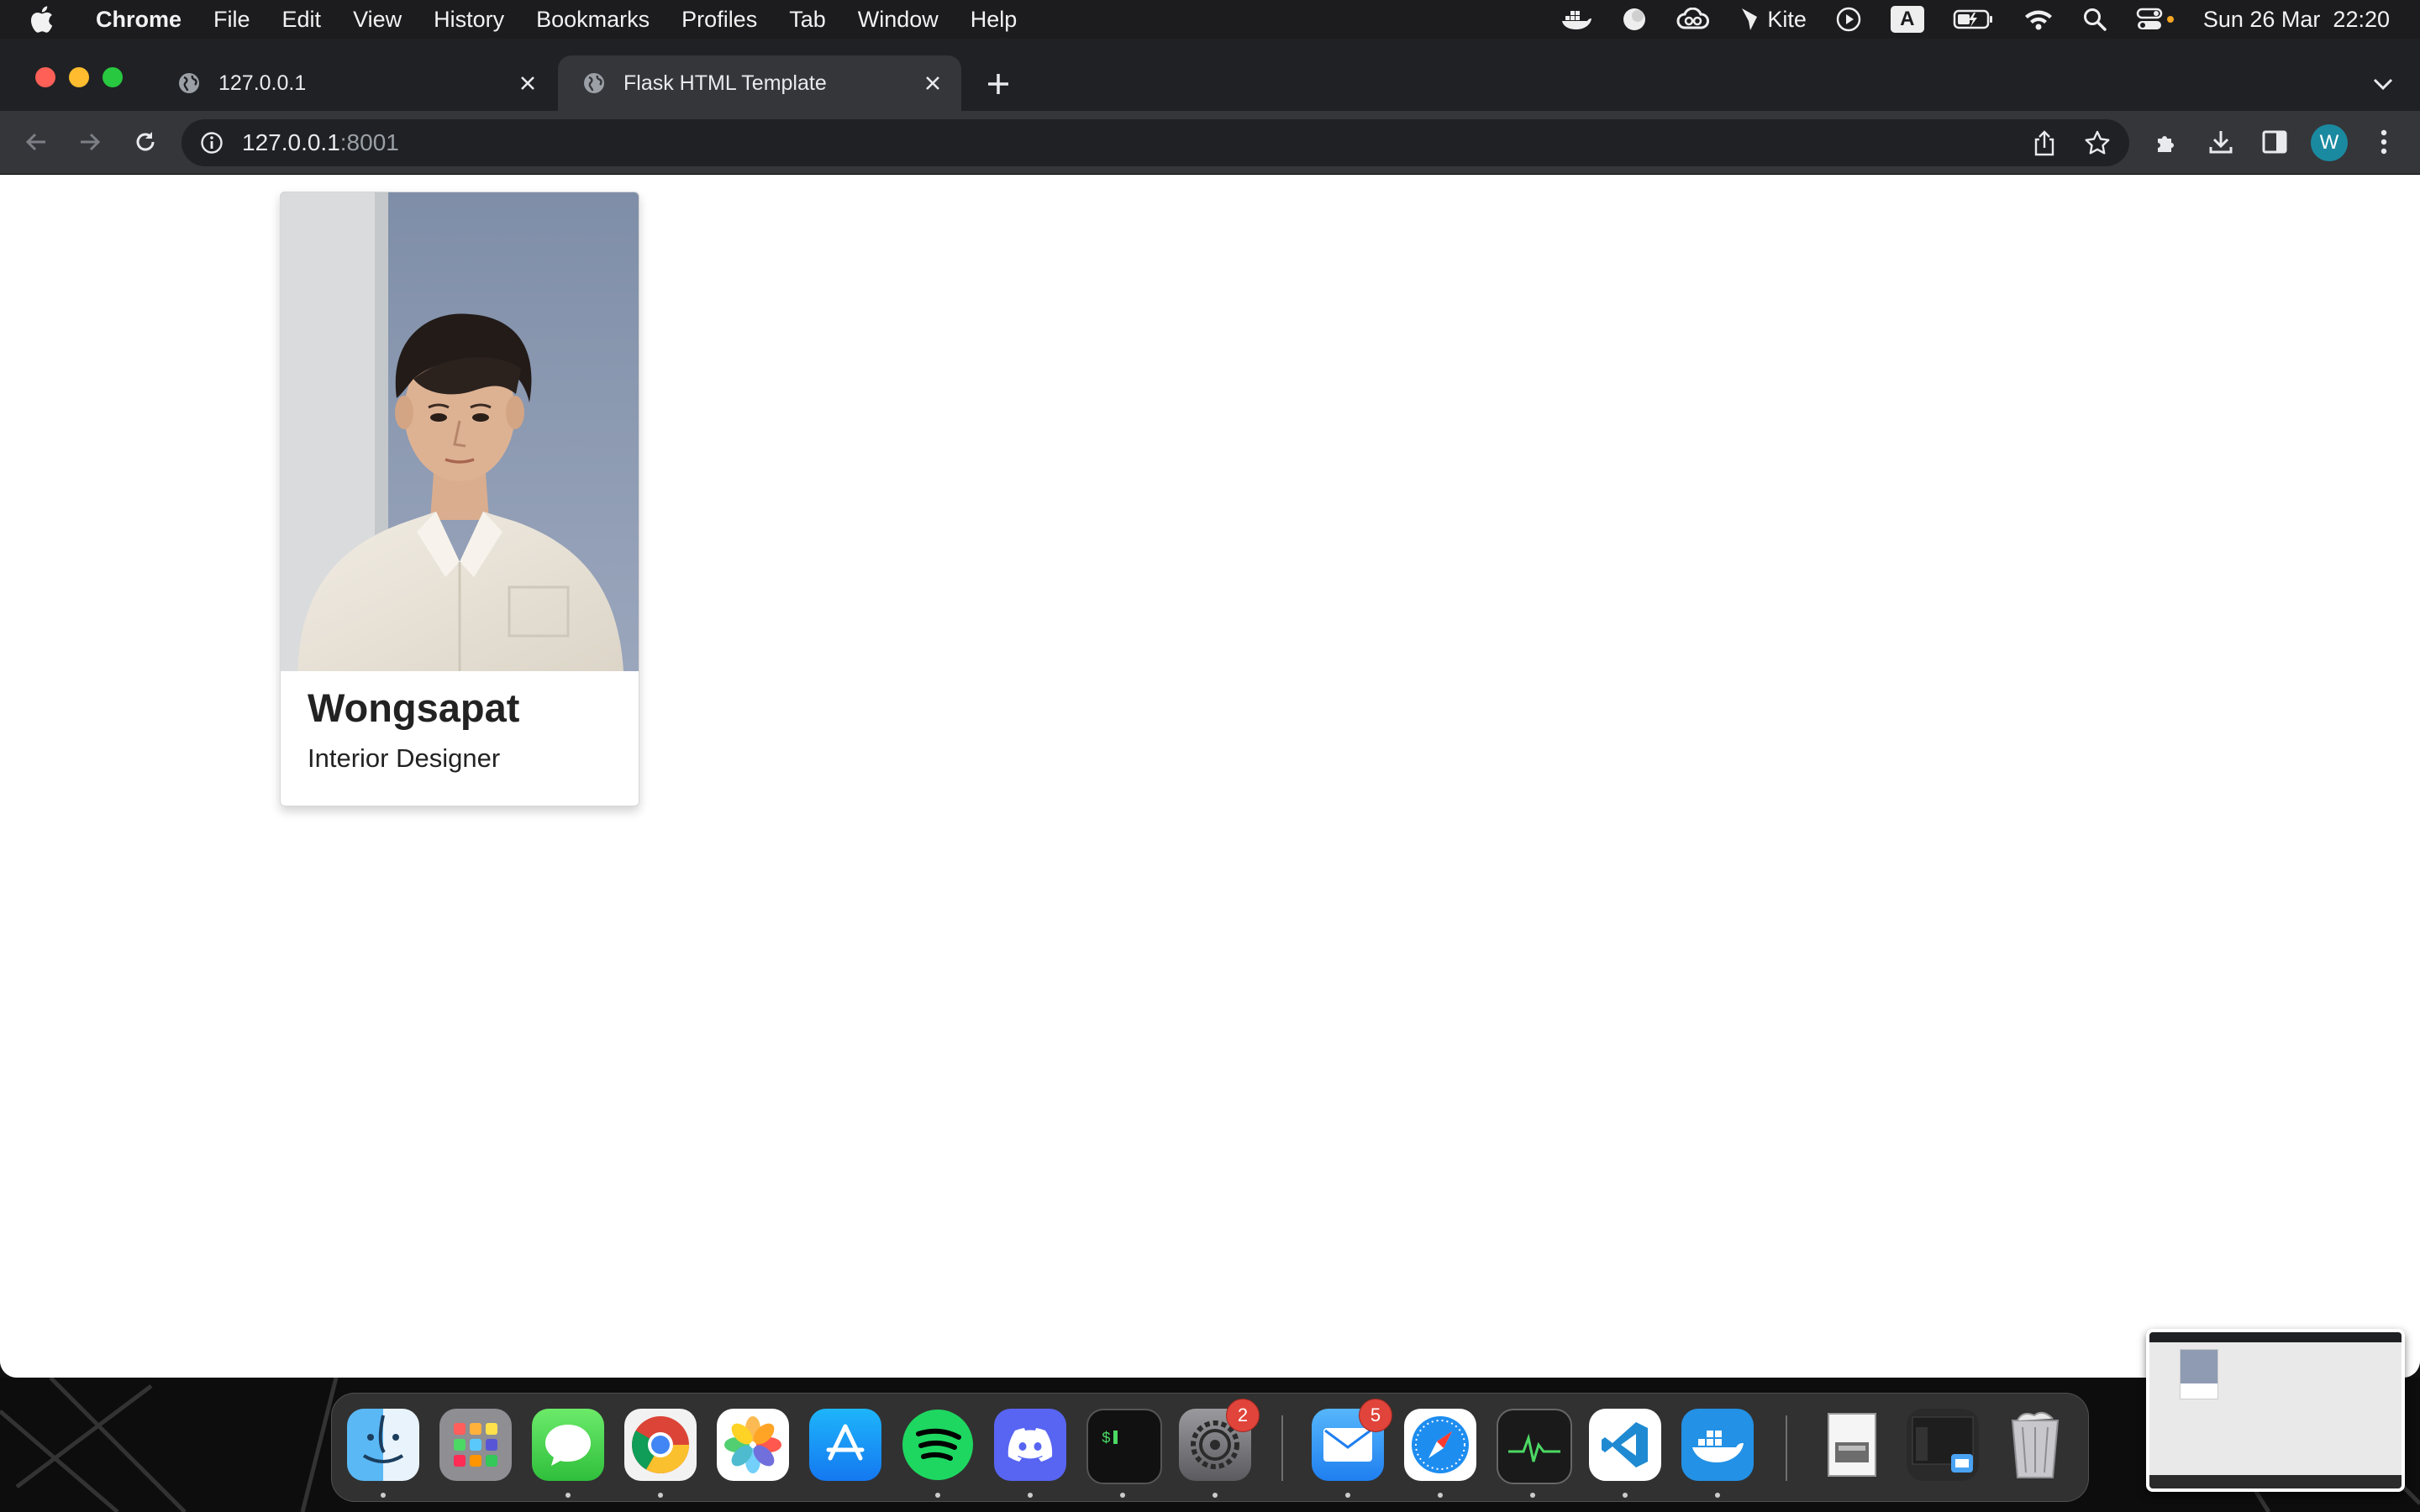 The image size is (2420, 1512). I want to click on trash-icon, so click(2035, 1445).